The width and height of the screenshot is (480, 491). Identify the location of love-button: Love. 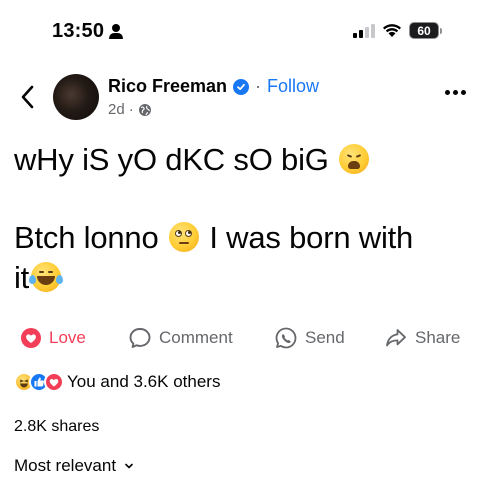
(53, 338).